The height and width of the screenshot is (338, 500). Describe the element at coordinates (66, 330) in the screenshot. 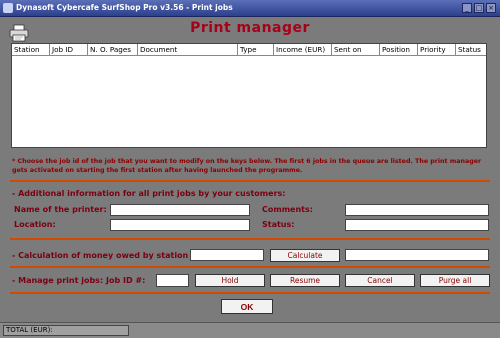

I see `total-field: TOTAL (EUR):` at that location.